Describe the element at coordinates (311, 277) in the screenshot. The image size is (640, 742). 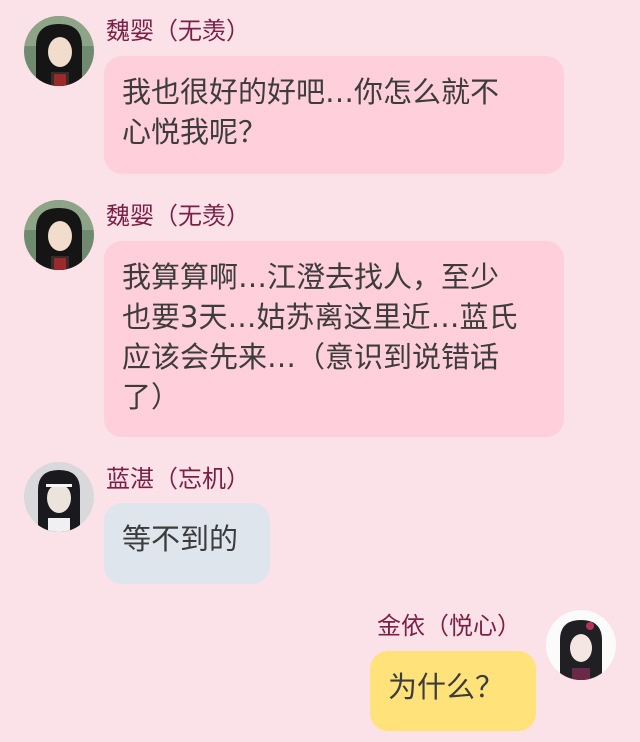
I see `message-line: 我算算啊…江澄去找人，至少` at that location.